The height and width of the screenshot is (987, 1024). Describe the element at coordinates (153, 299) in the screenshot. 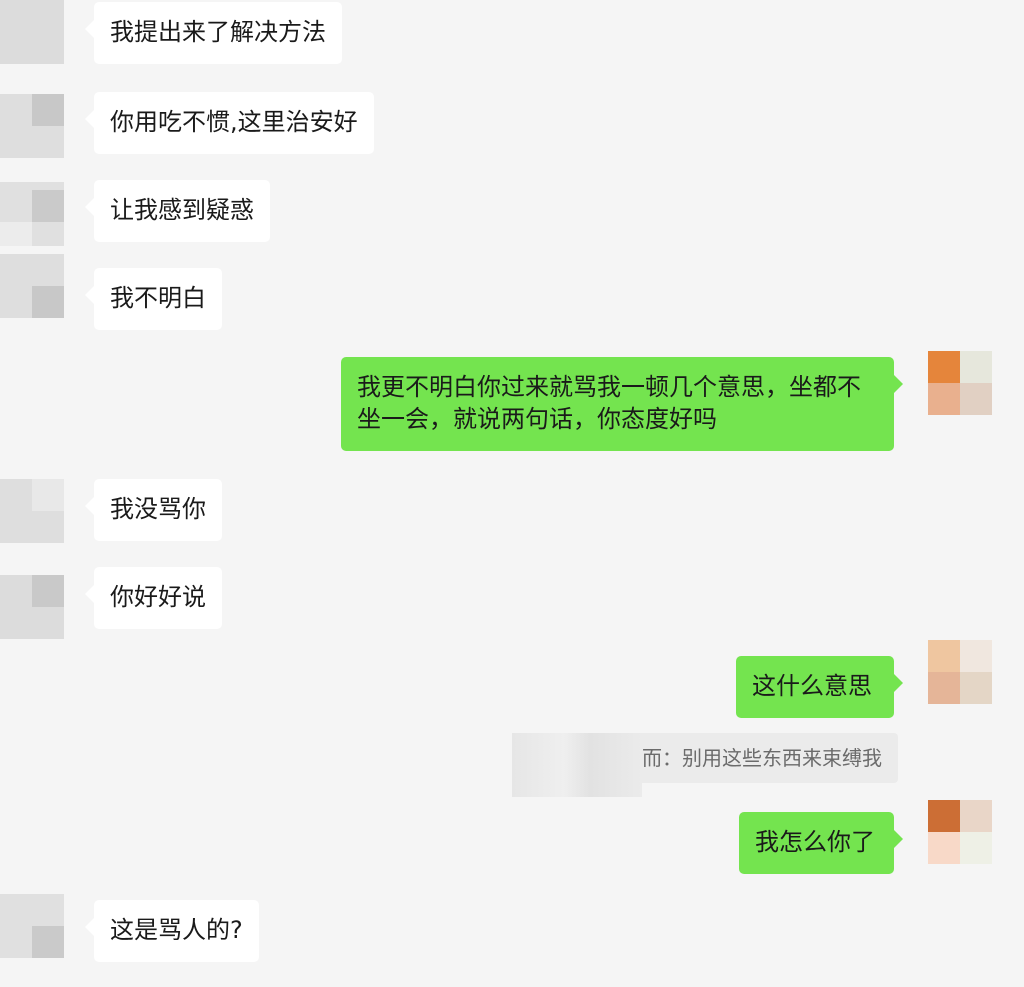

I see `message-bubble: 我不明白` at that location.